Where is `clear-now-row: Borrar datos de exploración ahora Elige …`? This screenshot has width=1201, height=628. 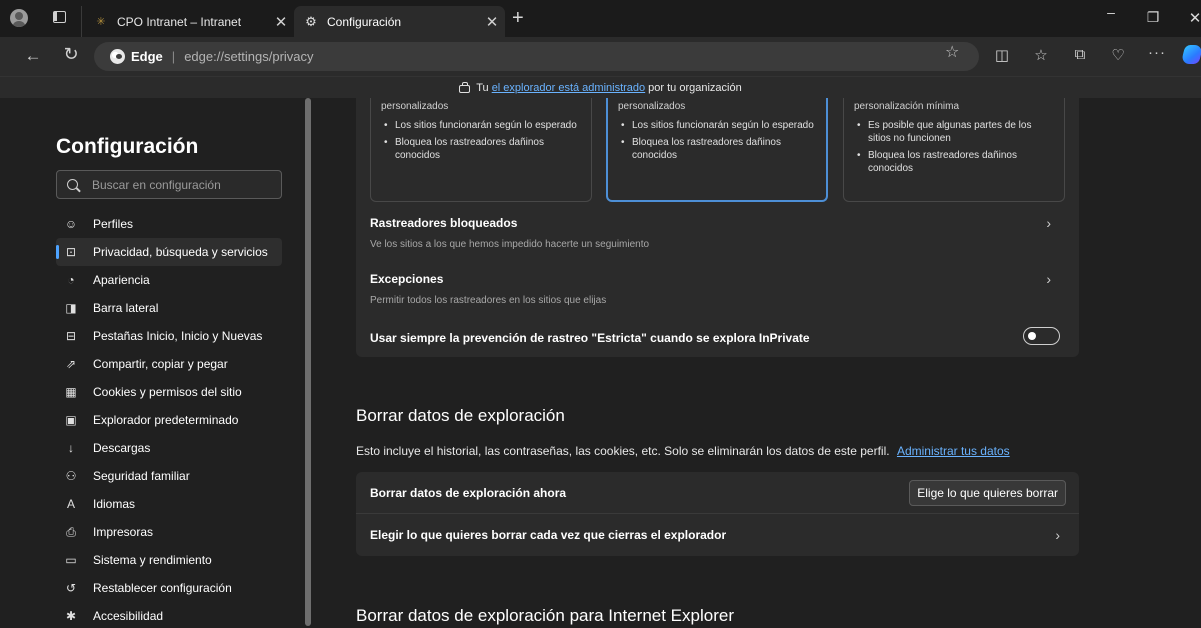 clear-now-row: Borrar datos de exploración ahora Elige … is located at coordinates (717, 493).